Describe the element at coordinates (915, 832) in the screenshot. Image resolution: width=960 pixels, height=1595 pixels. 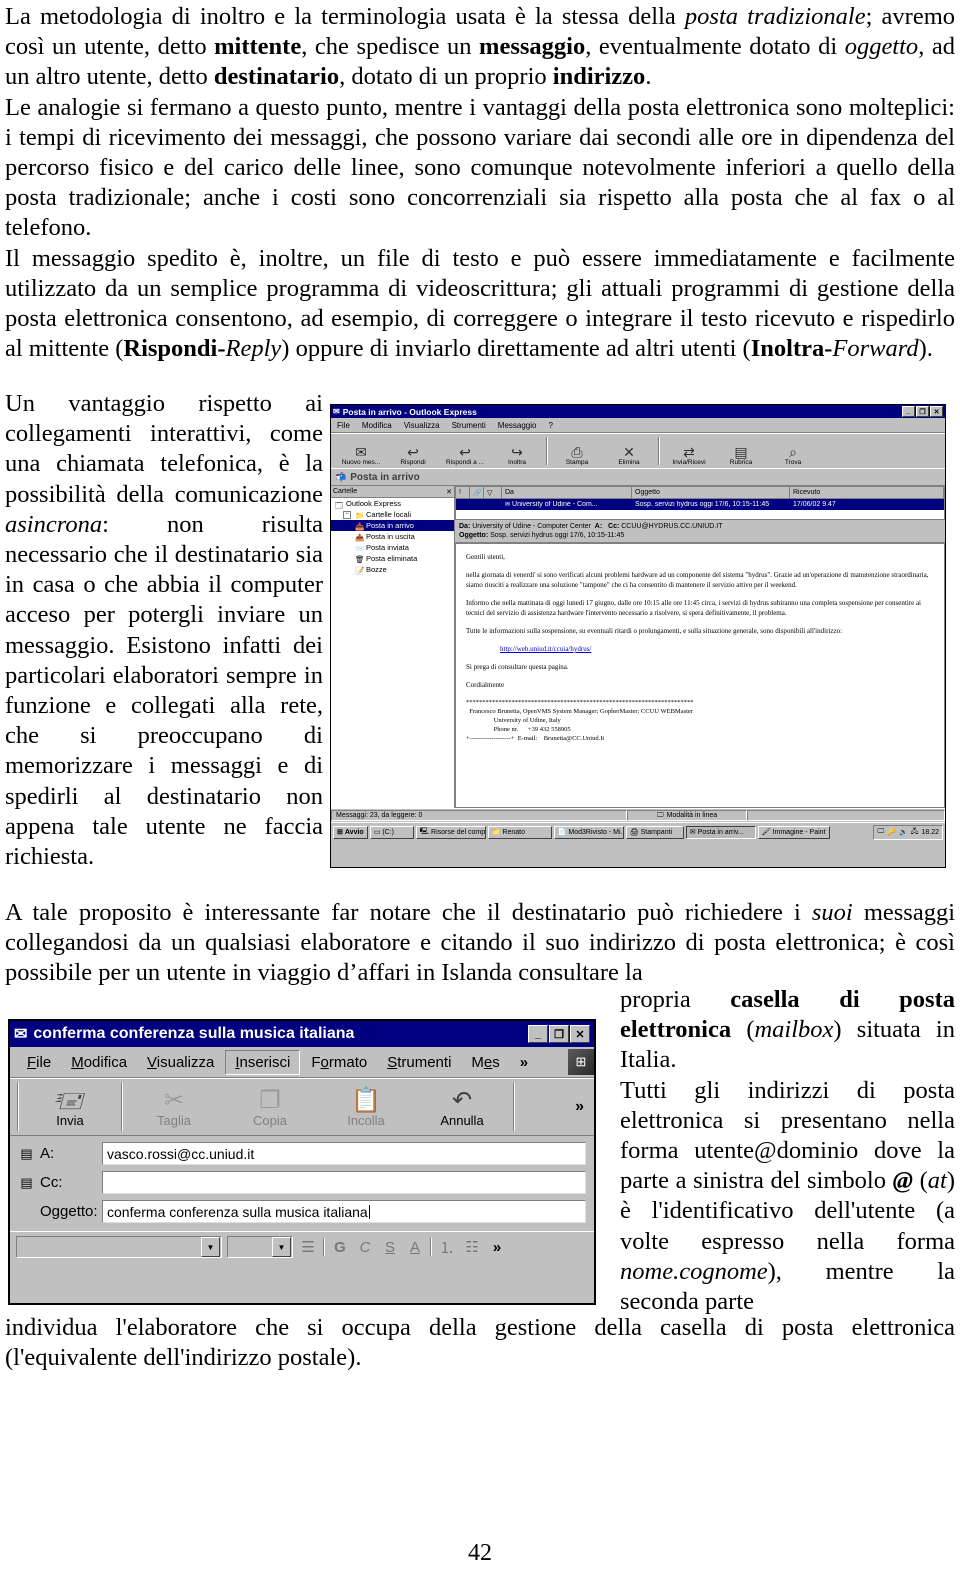
I see `modem-icon: 🖧` at that location.